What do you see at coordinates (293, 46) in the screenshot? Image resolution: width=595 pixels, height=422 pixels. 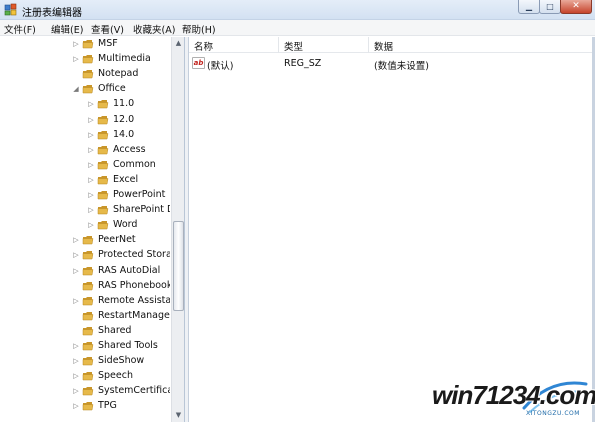 I see `column-type: 类型` at bounding box center [293, 46].